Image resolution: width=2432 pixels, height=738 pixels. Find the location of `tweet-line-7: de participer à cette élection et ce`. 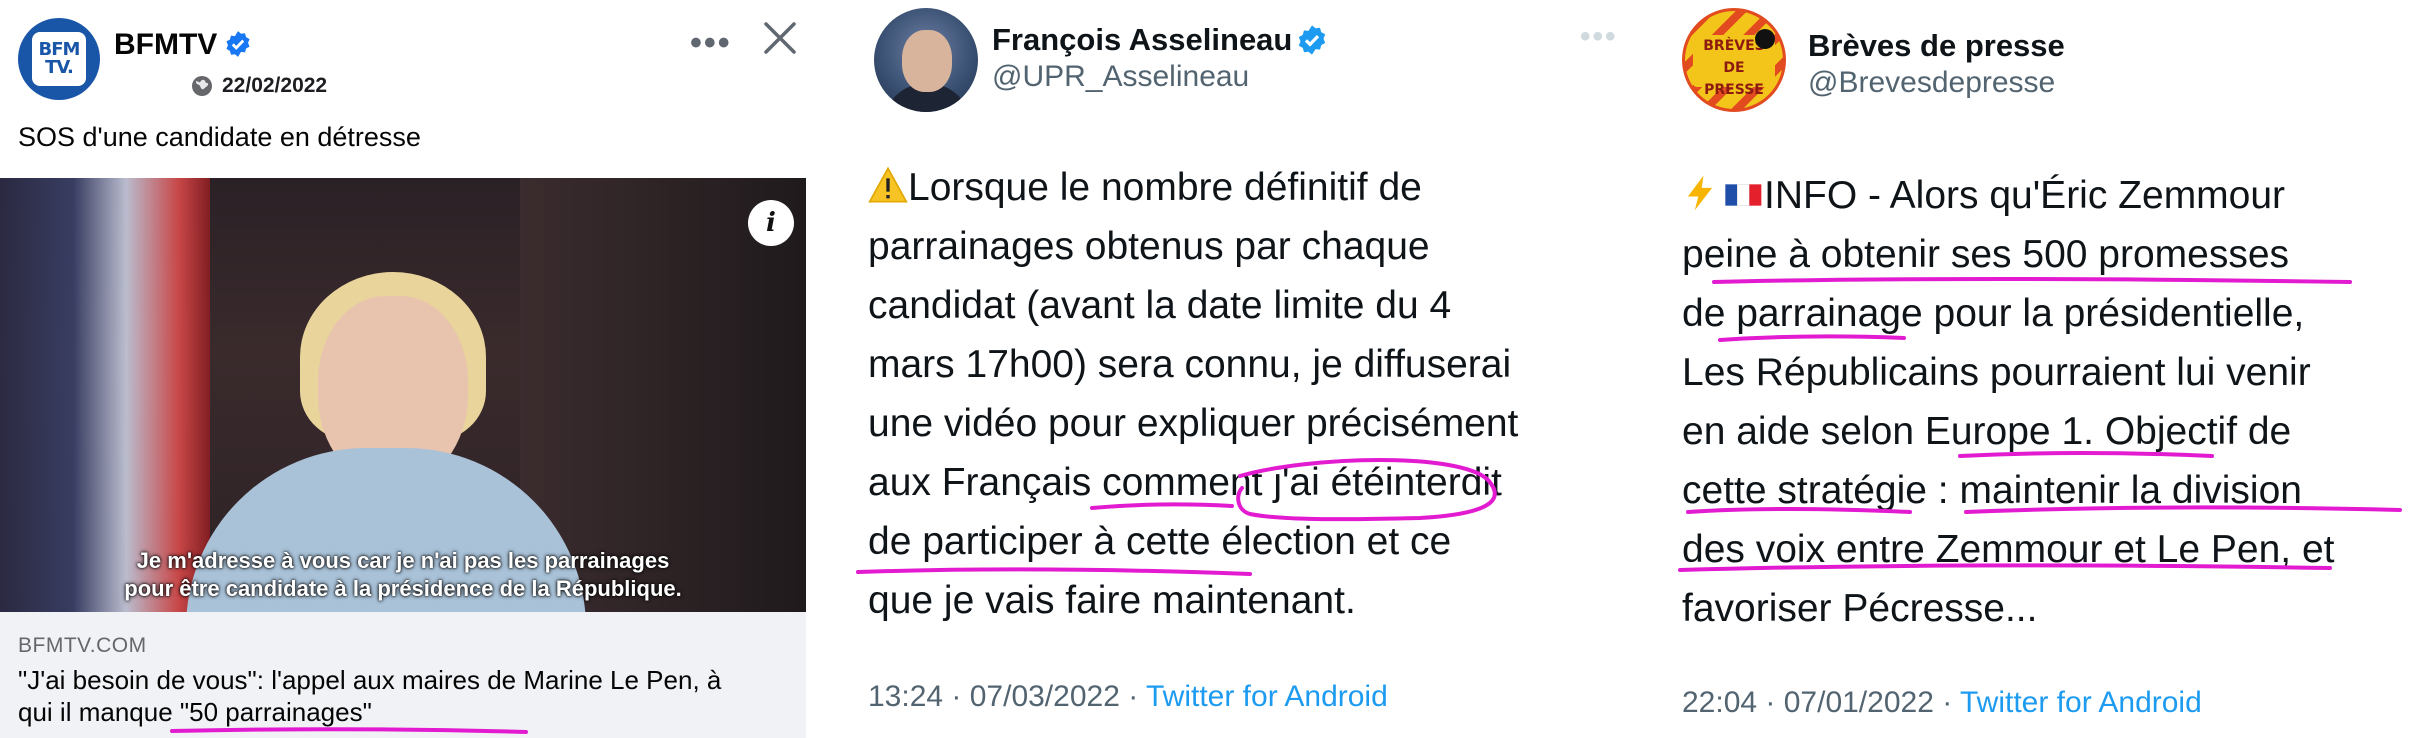

tweet-line-7: de participer à cette élection et ce is located at coordinates (1193, 541).